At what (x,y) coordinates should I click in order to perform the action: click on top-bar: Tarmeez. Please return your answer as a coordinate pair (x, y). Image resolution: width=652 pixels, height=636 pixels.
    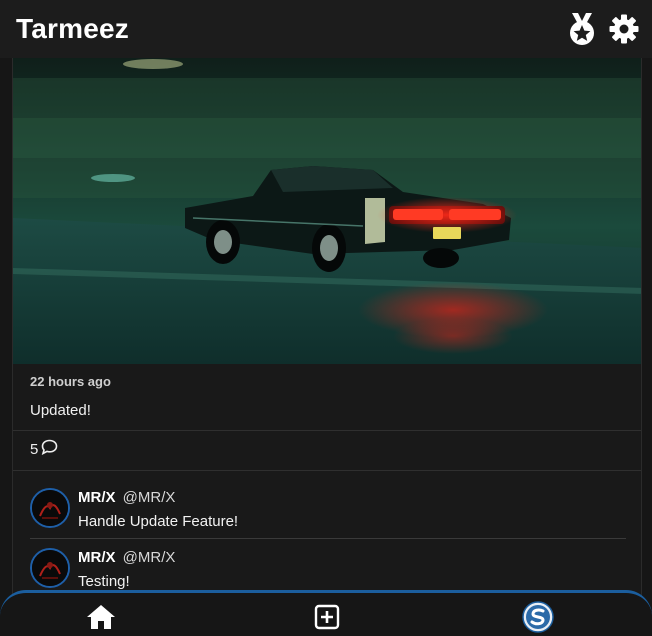
    Looking at the image, I should click on (326, 29).